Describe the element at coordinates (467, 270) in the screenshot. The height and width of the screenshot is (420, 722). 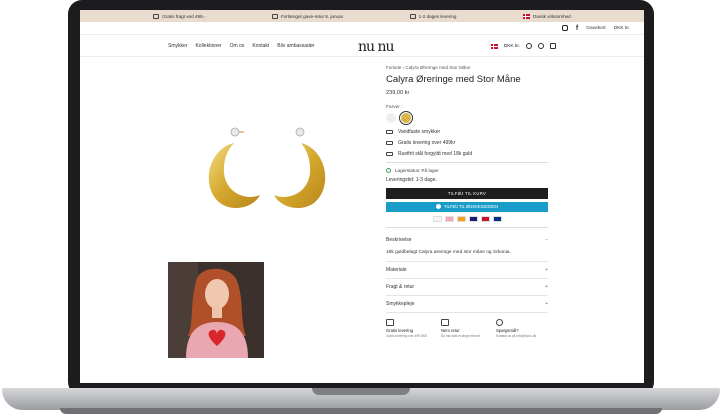
I see `accordion-material: Materiale +` at that location.